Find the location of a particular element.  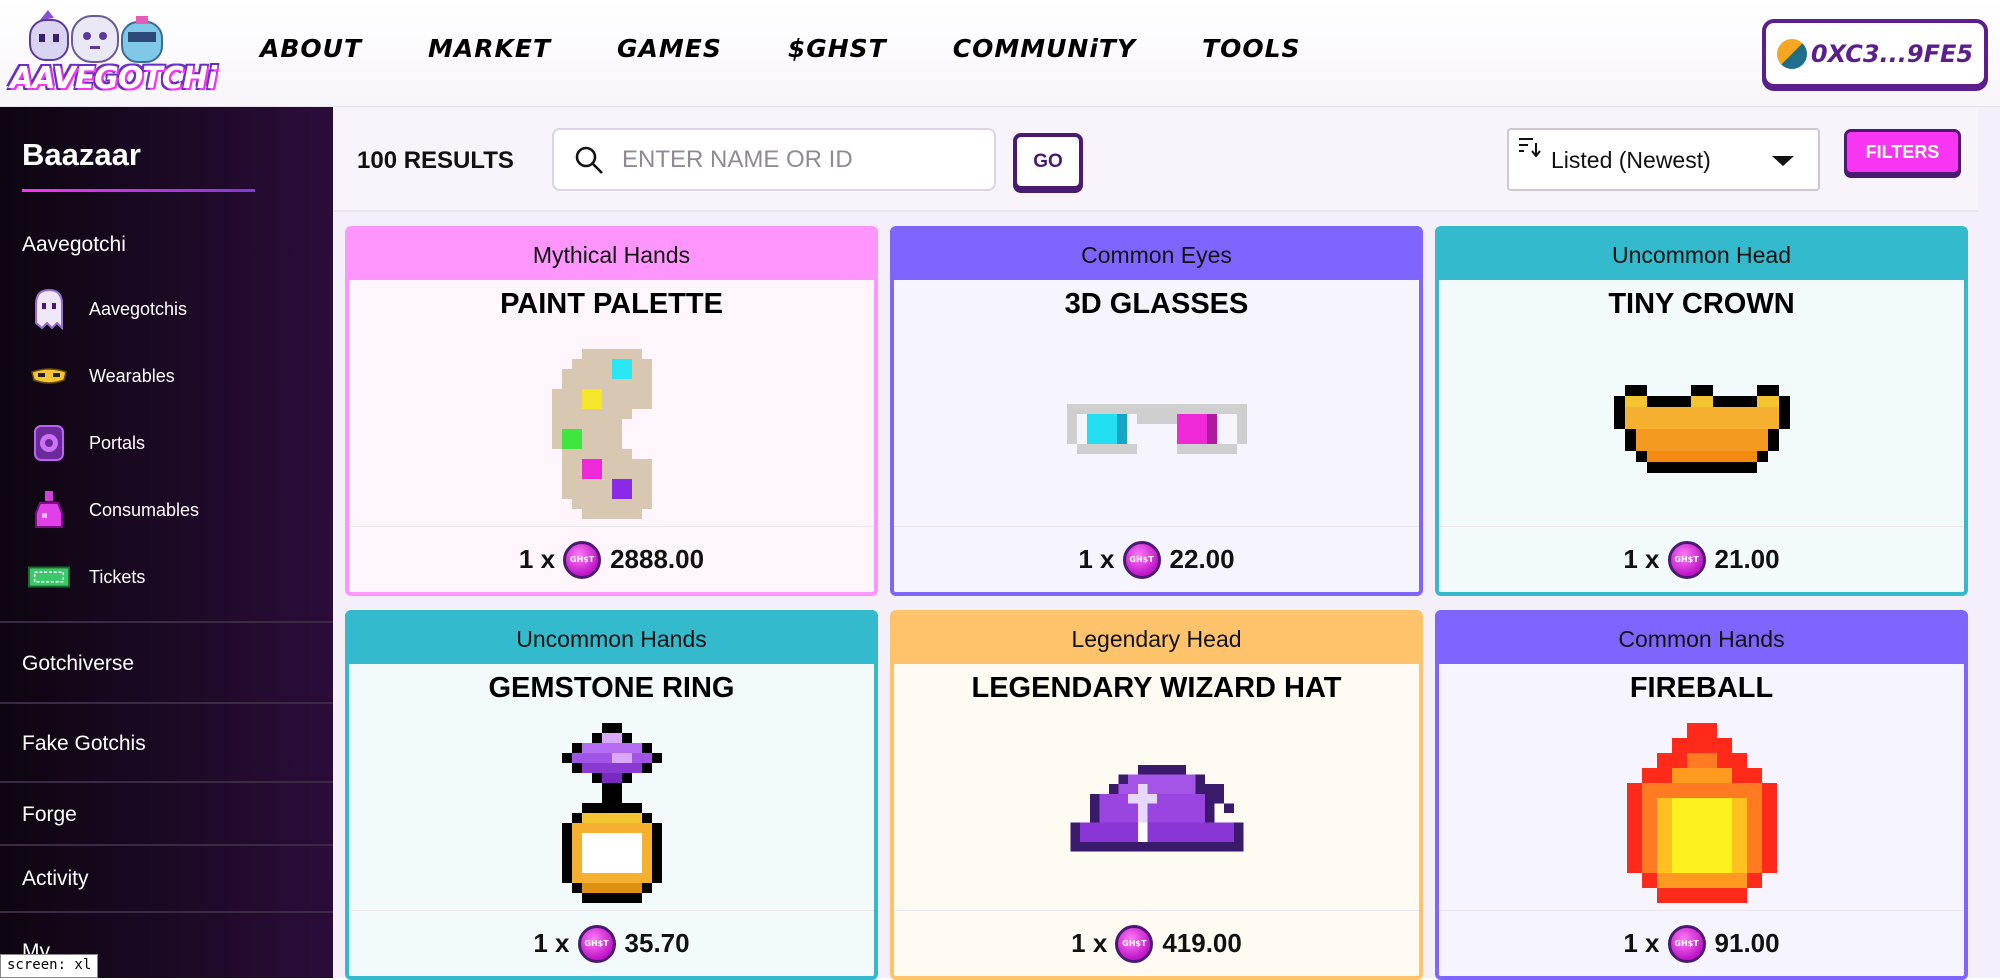

sidebar-item-label: Tickets is located at coordinates (117, 576).